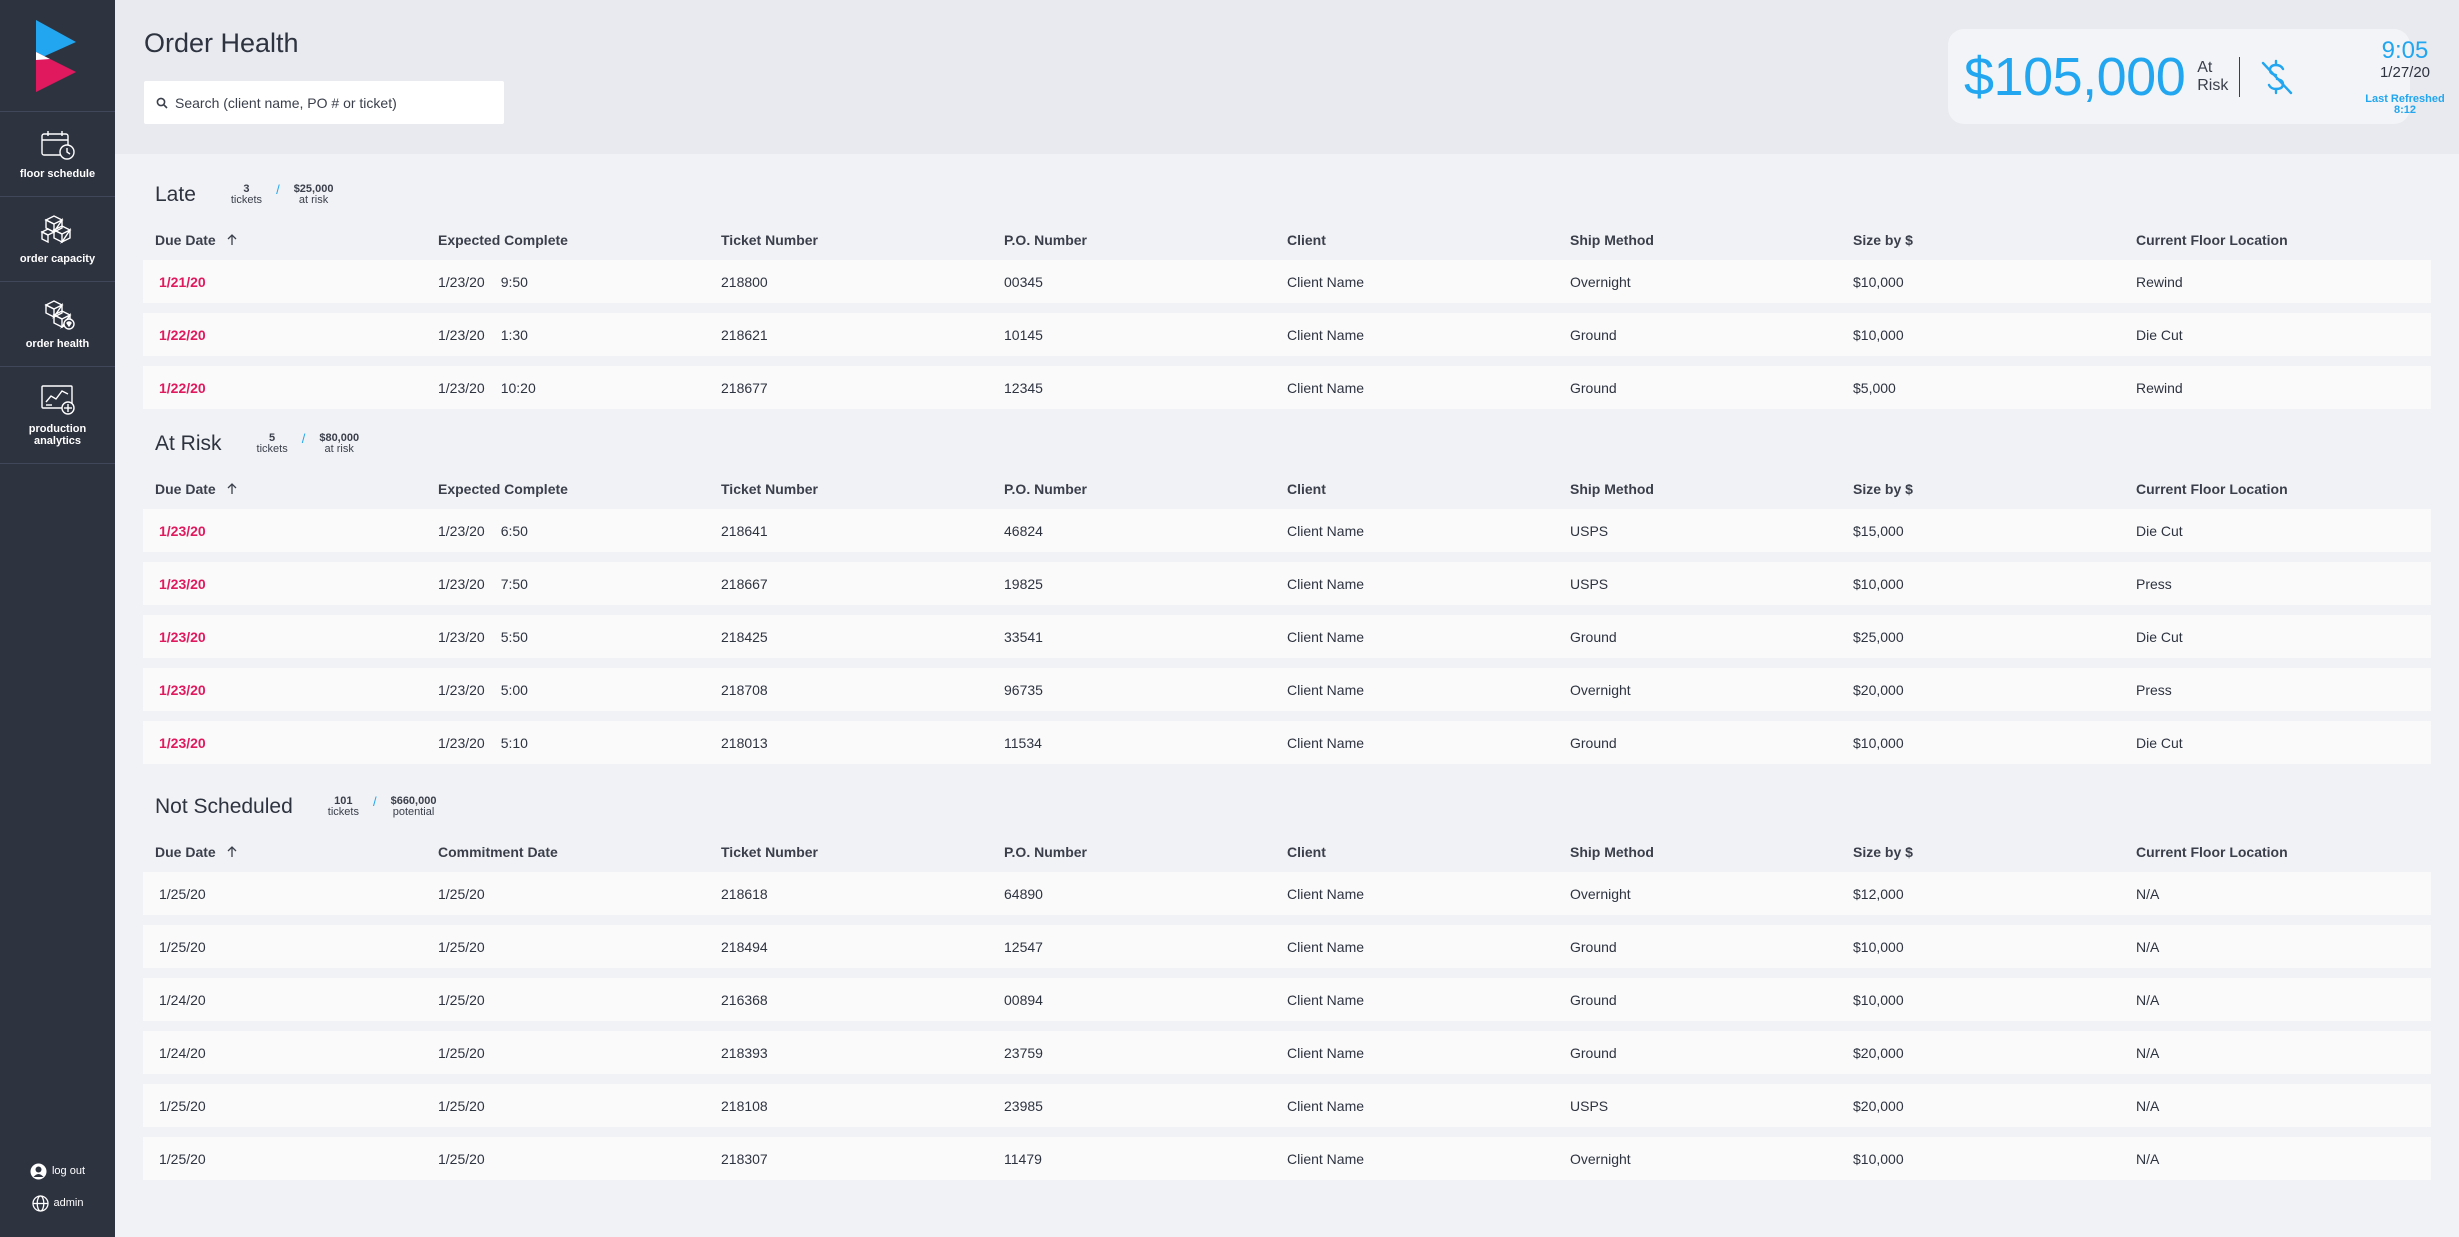 Image resolution: width=2459 pixels, height=1237 pixels. Describe the element at coordinates (162, 103) in the screenshot. I see `search-icon` at that location.